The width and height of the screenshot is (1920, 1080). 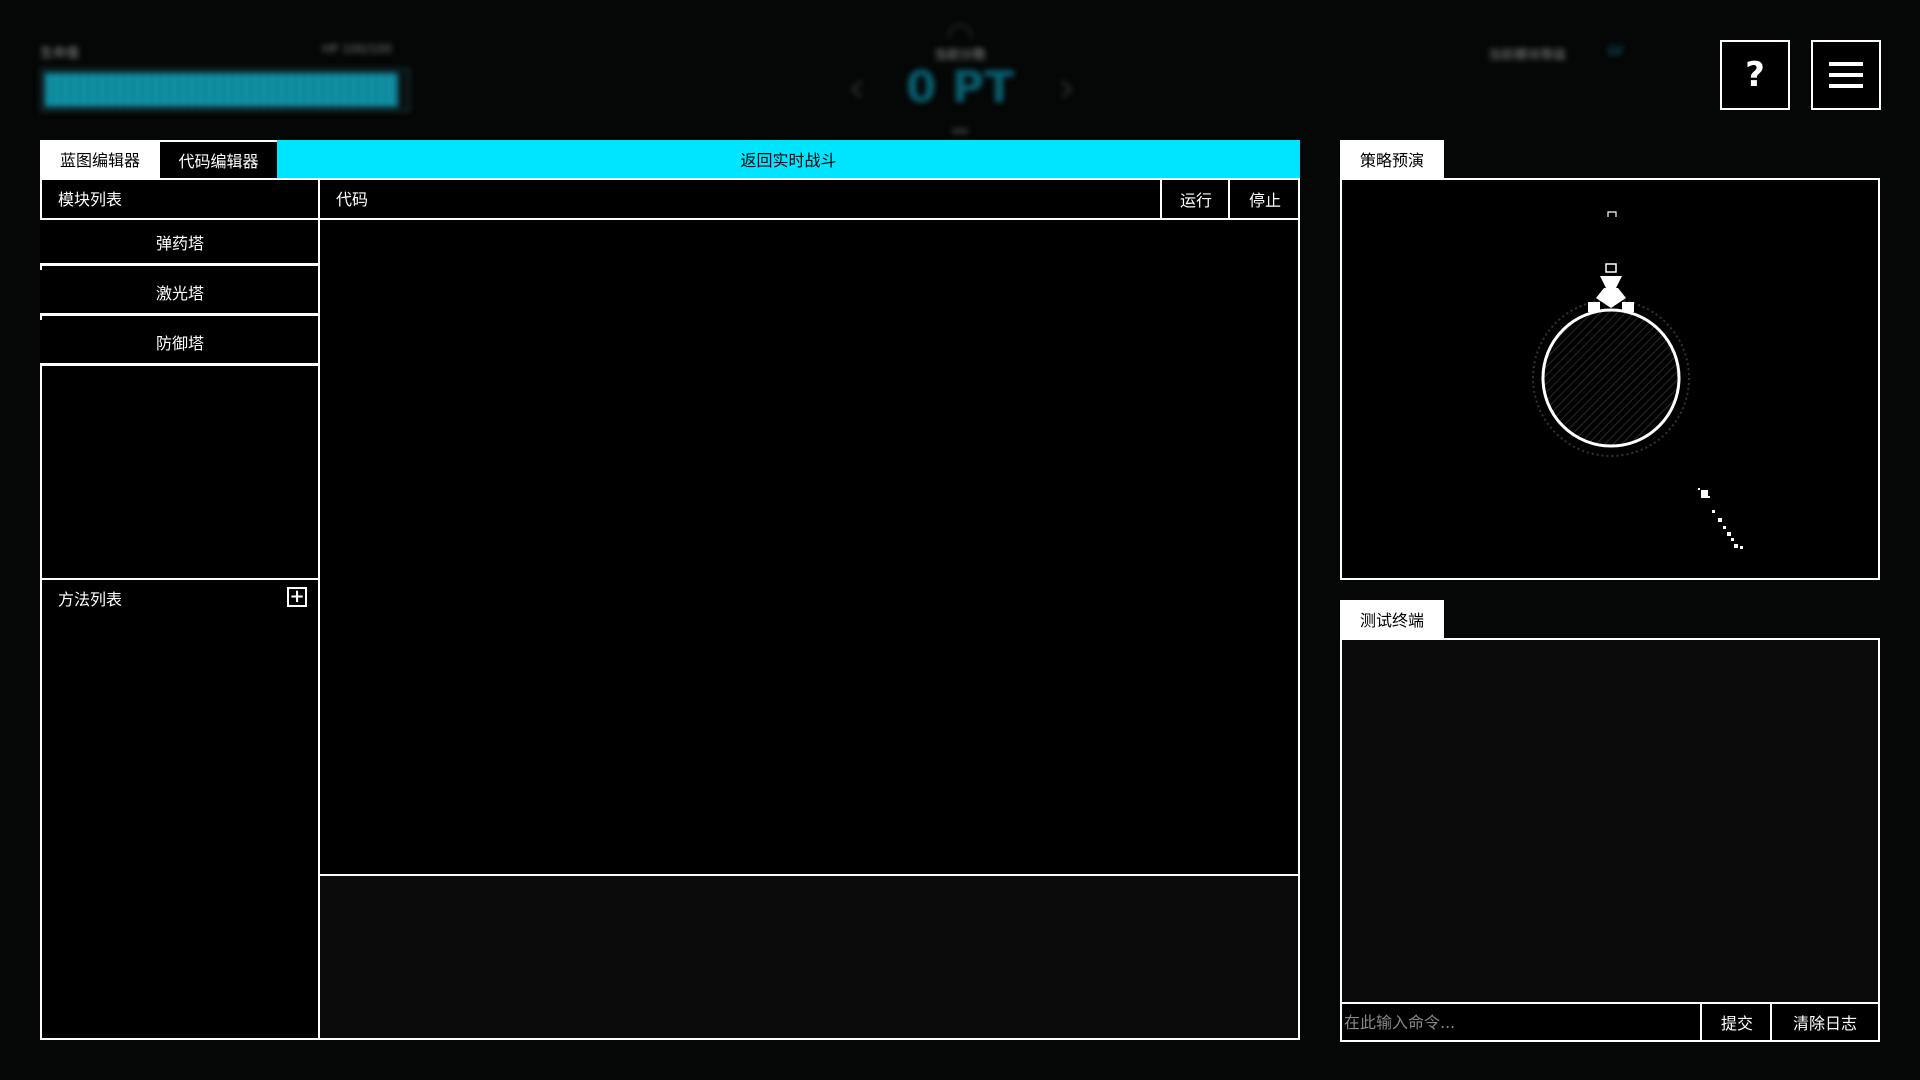 What do you see at coordinates (959, 55) in the screenshot?
I see `score-label: 当前分数` at bounding box center [959, 55].